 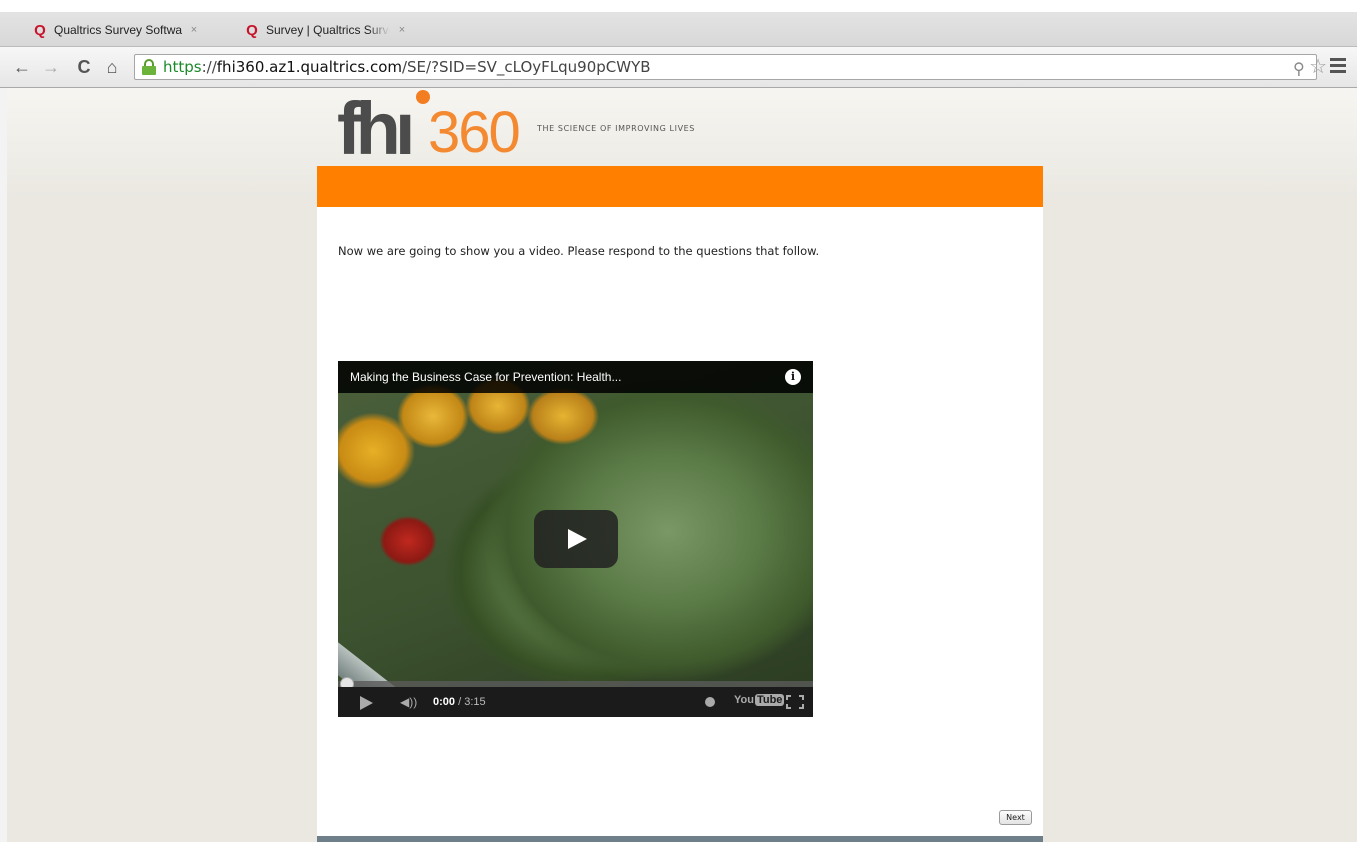 I want to click on lock-icon, so click(x=149, y=67).